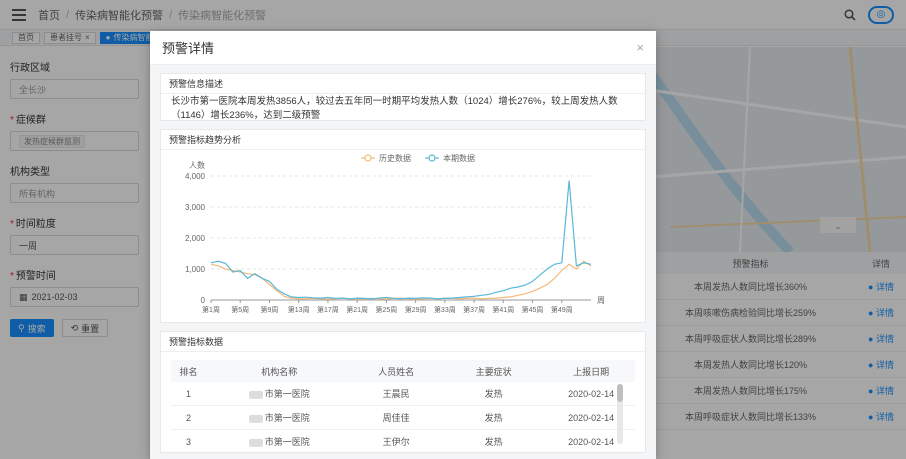 Image resolution: width=906 pixels, height=459 pixels. What do you see at coordinates (195, 176) in the screenshot?
I see `y-tick-label: 4,000` at bounding box center [195, 176].